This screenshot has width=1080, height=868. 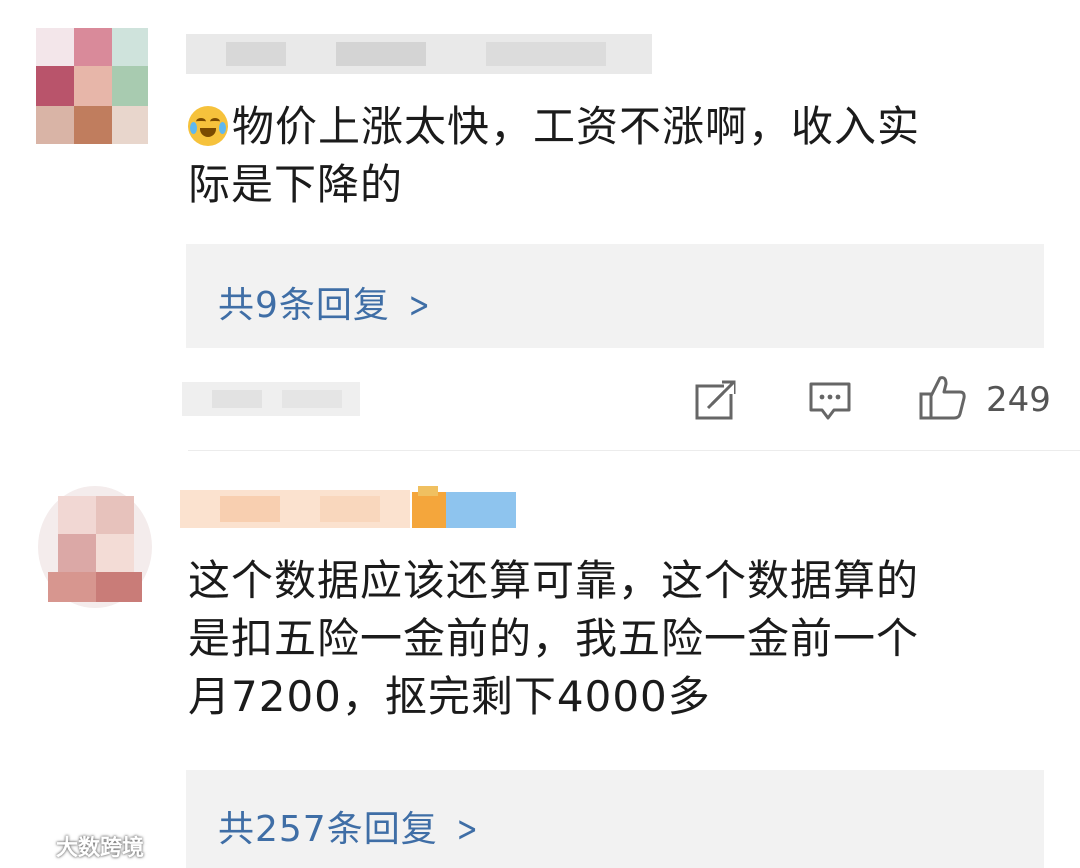 I want to click on divider, so click(x=634, y=450).